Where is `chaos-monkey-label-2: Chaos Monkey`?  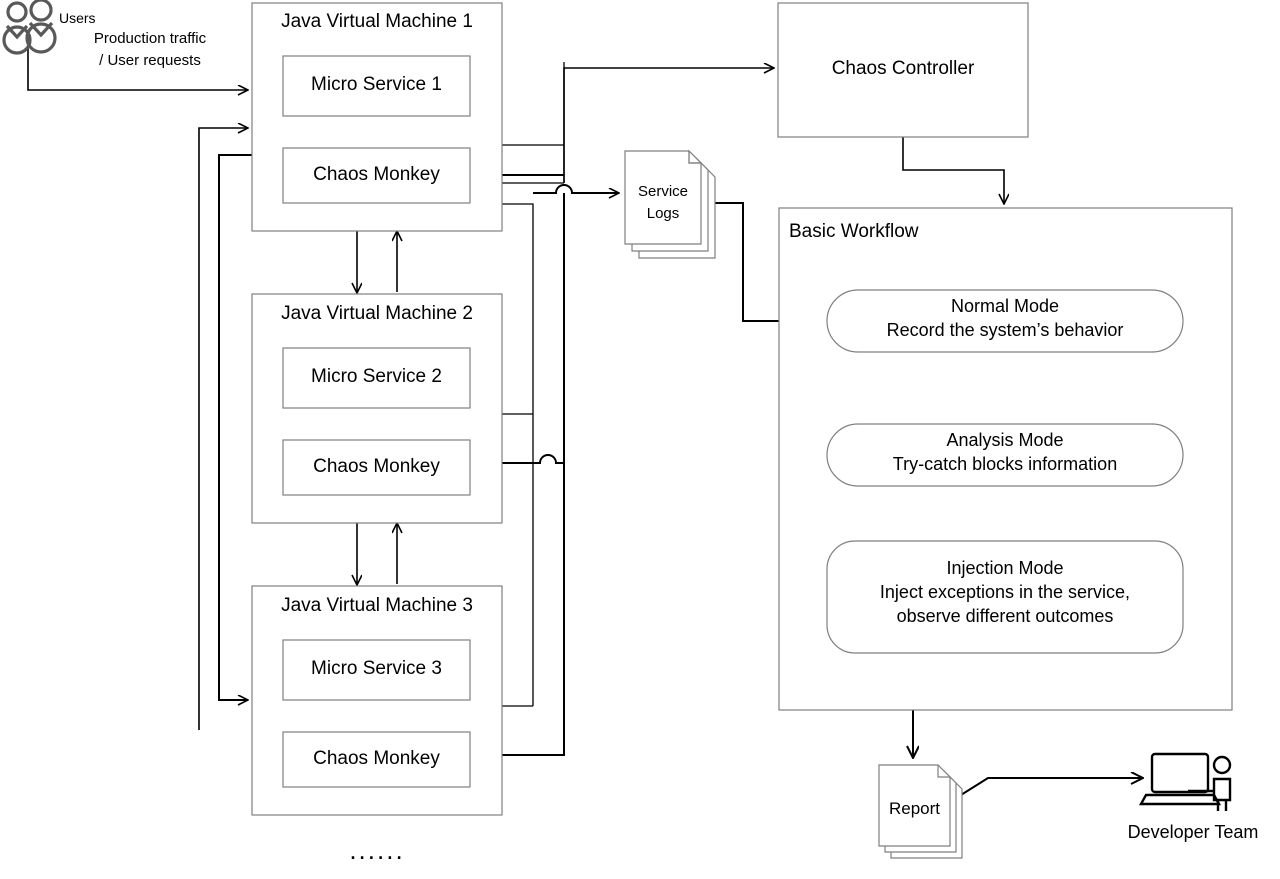 chaos-monkey-label-2: Chaos Monkey is located at coordinates (376, 466).